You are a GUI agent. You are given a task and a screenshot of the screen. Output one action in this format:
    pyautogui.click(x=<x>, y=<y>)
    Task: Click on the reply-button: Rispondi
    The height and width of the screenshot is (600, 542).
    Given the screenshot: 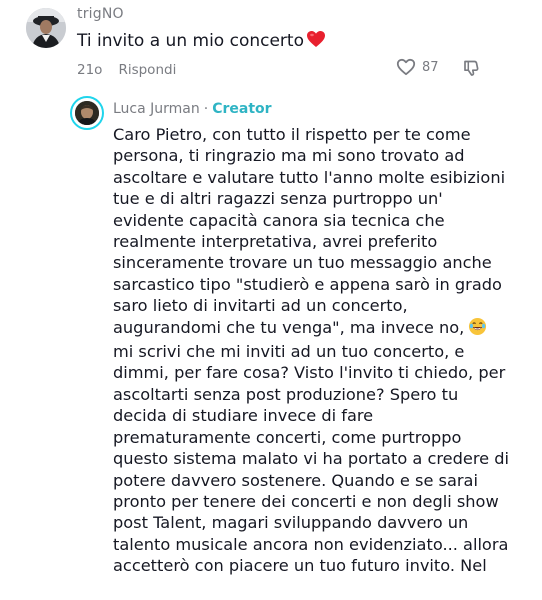 What is the action you would take?
    pyautogui.click(x=147, y=70)
    